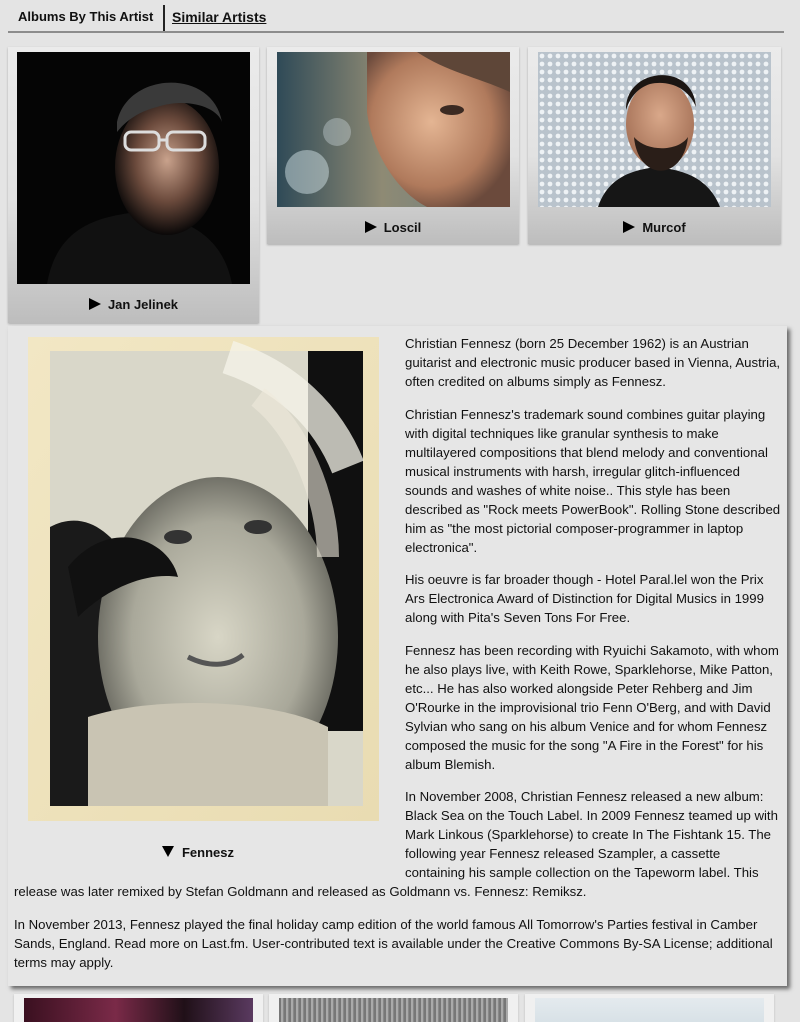 Image resolution: width=800 pixels, height=1022 pixels. I want to click on artist-card-murcof: Murcof, so click(654, 145).